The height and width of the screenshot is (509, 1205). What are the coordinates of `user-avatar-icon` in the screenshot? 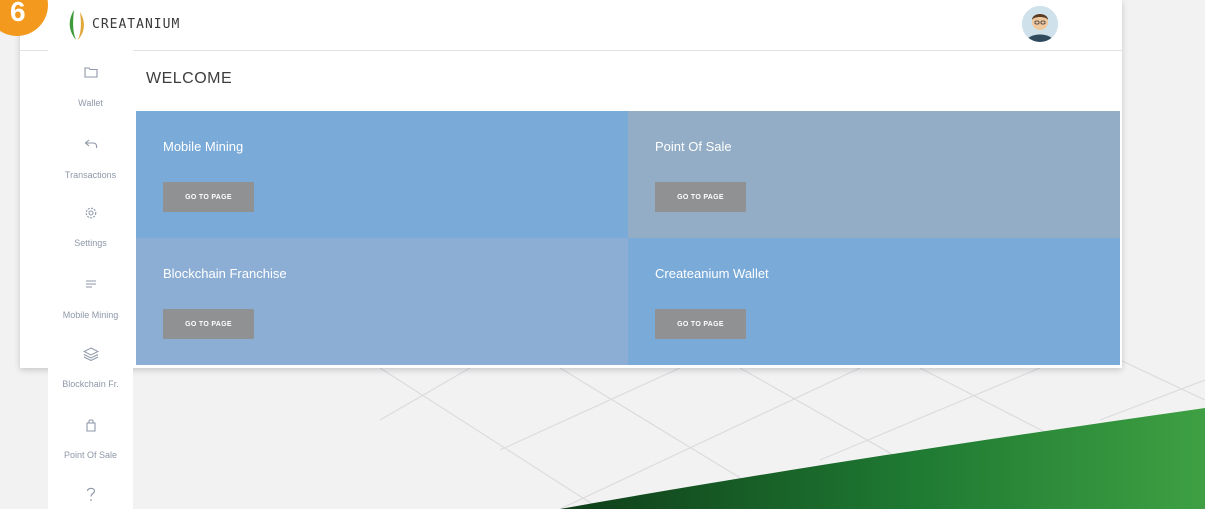 It's located at (1040, 24).